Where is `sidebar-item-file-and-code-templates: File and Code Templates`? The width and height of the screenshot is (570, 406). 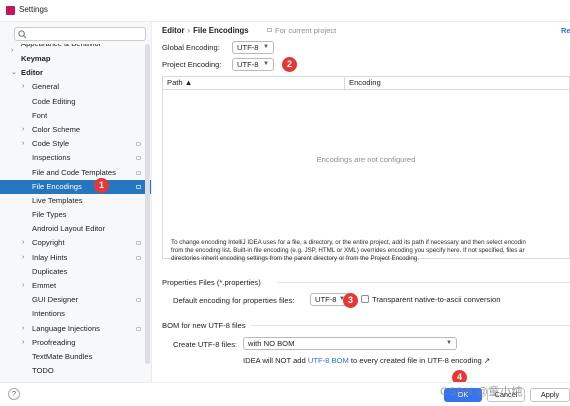 sidebar-item-file-and-code-templates: File and Code Templates is located at coordinates (75, 173).